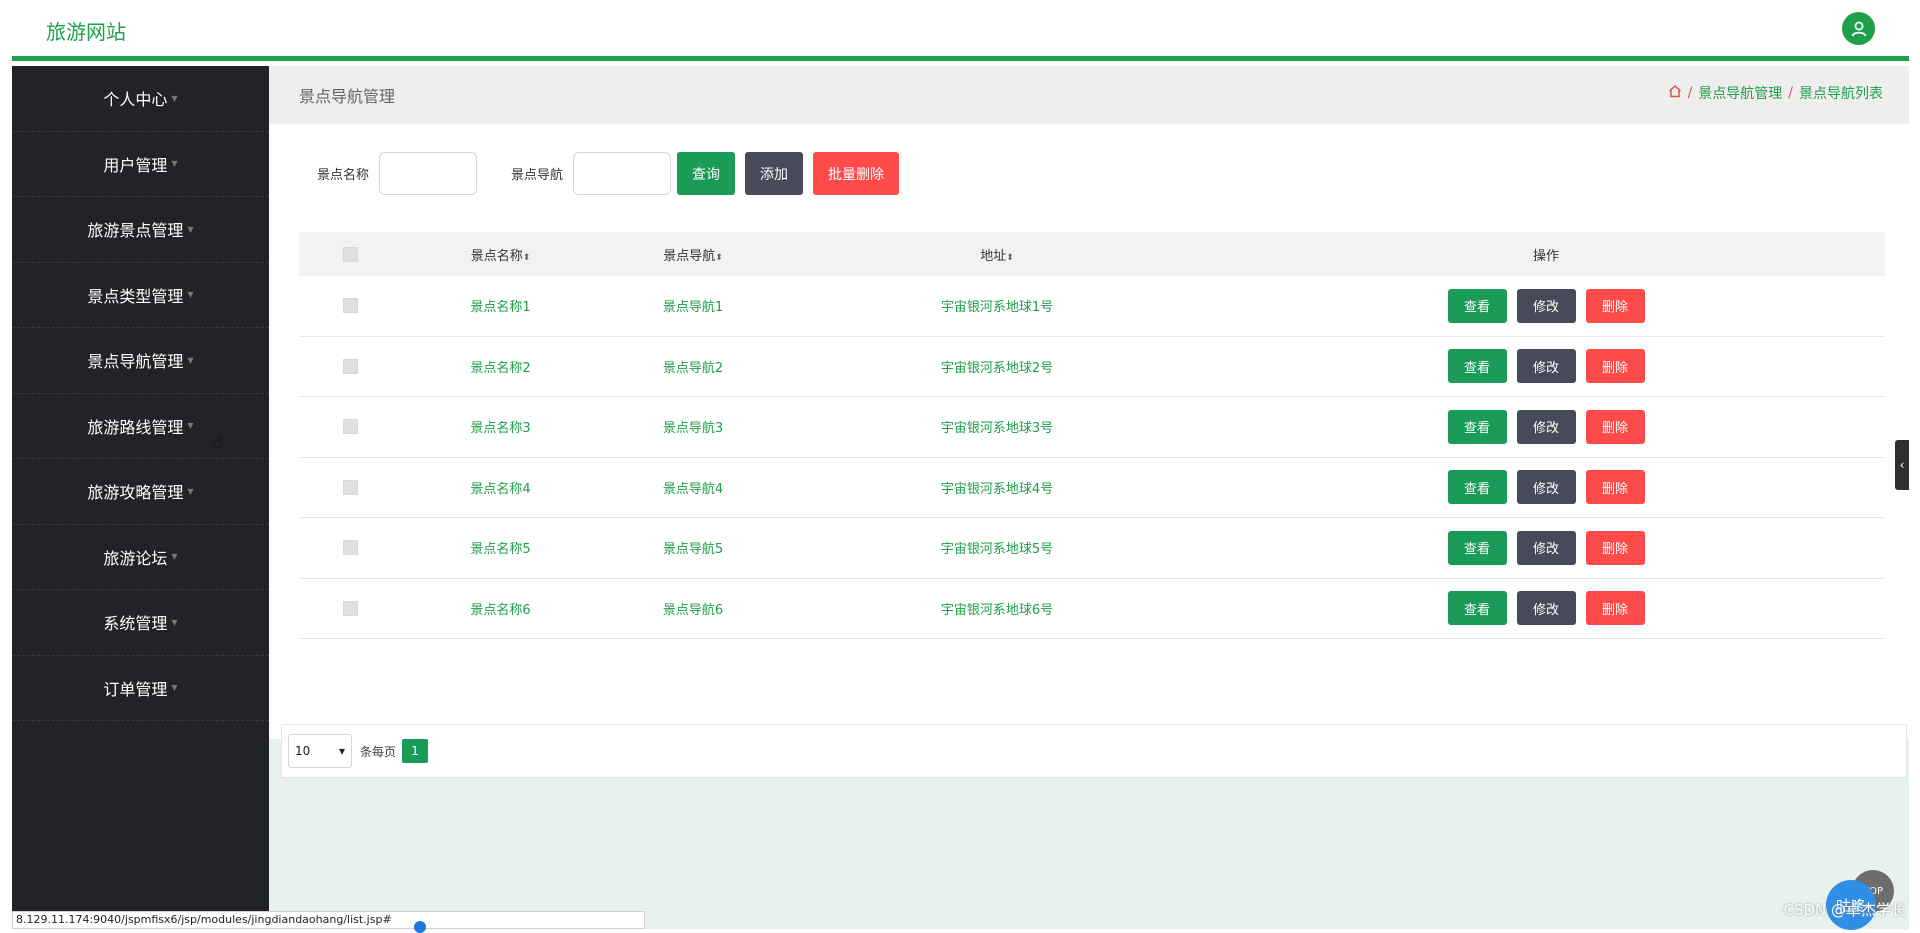 This screenshot has width=1920, height=933. What do you see at coordinates (500, 610) in the screenshot?
I see `cell-name: 景点名称6` at bounding box center [500, 610].